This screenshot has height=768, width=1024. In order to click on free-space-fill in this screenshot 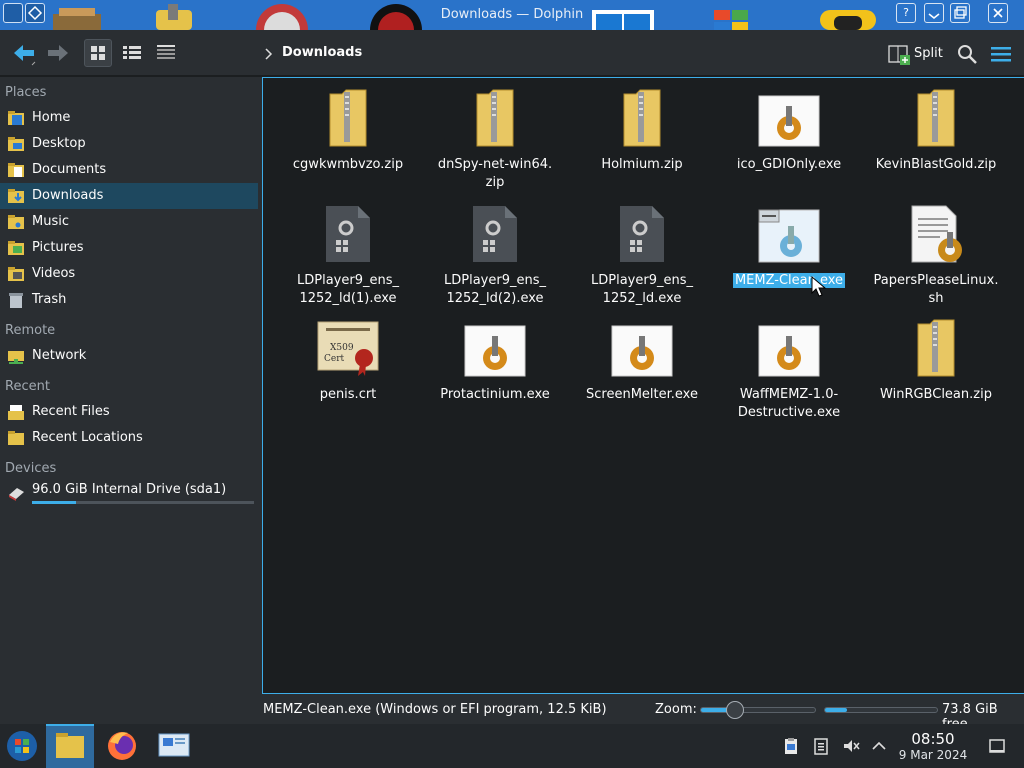, I will do `click(836, 710)`.